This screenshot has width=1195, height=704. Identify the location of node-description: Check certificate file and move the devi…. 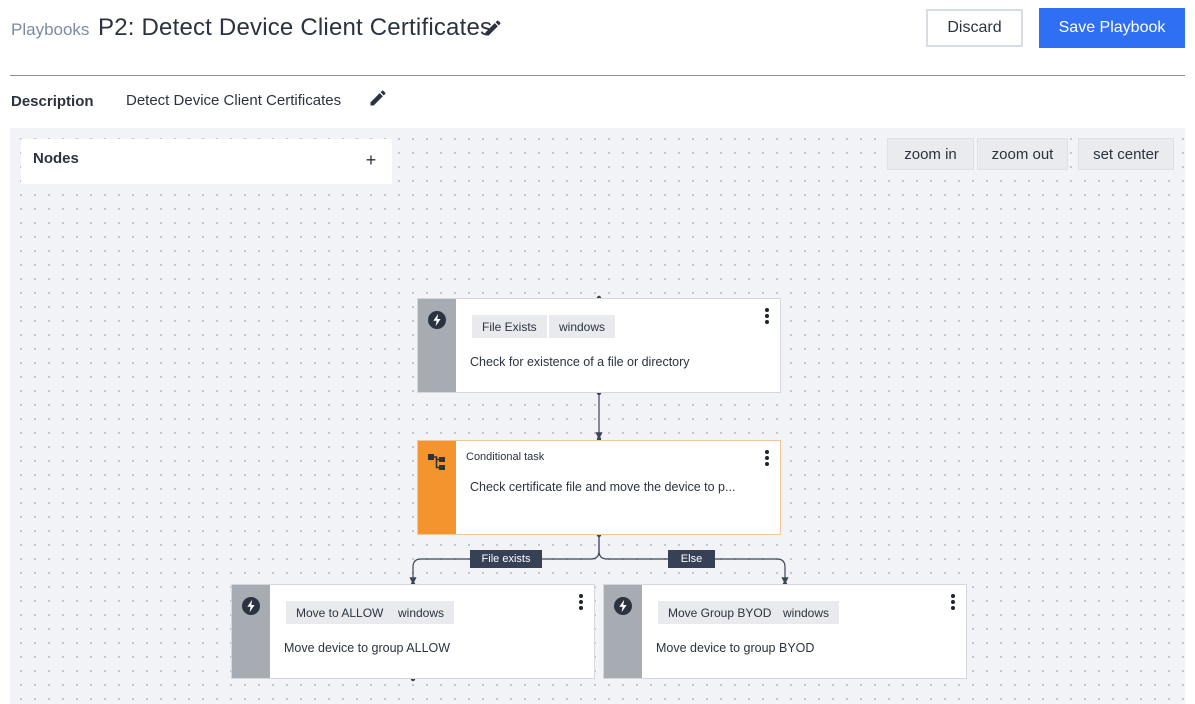
(603, 487).